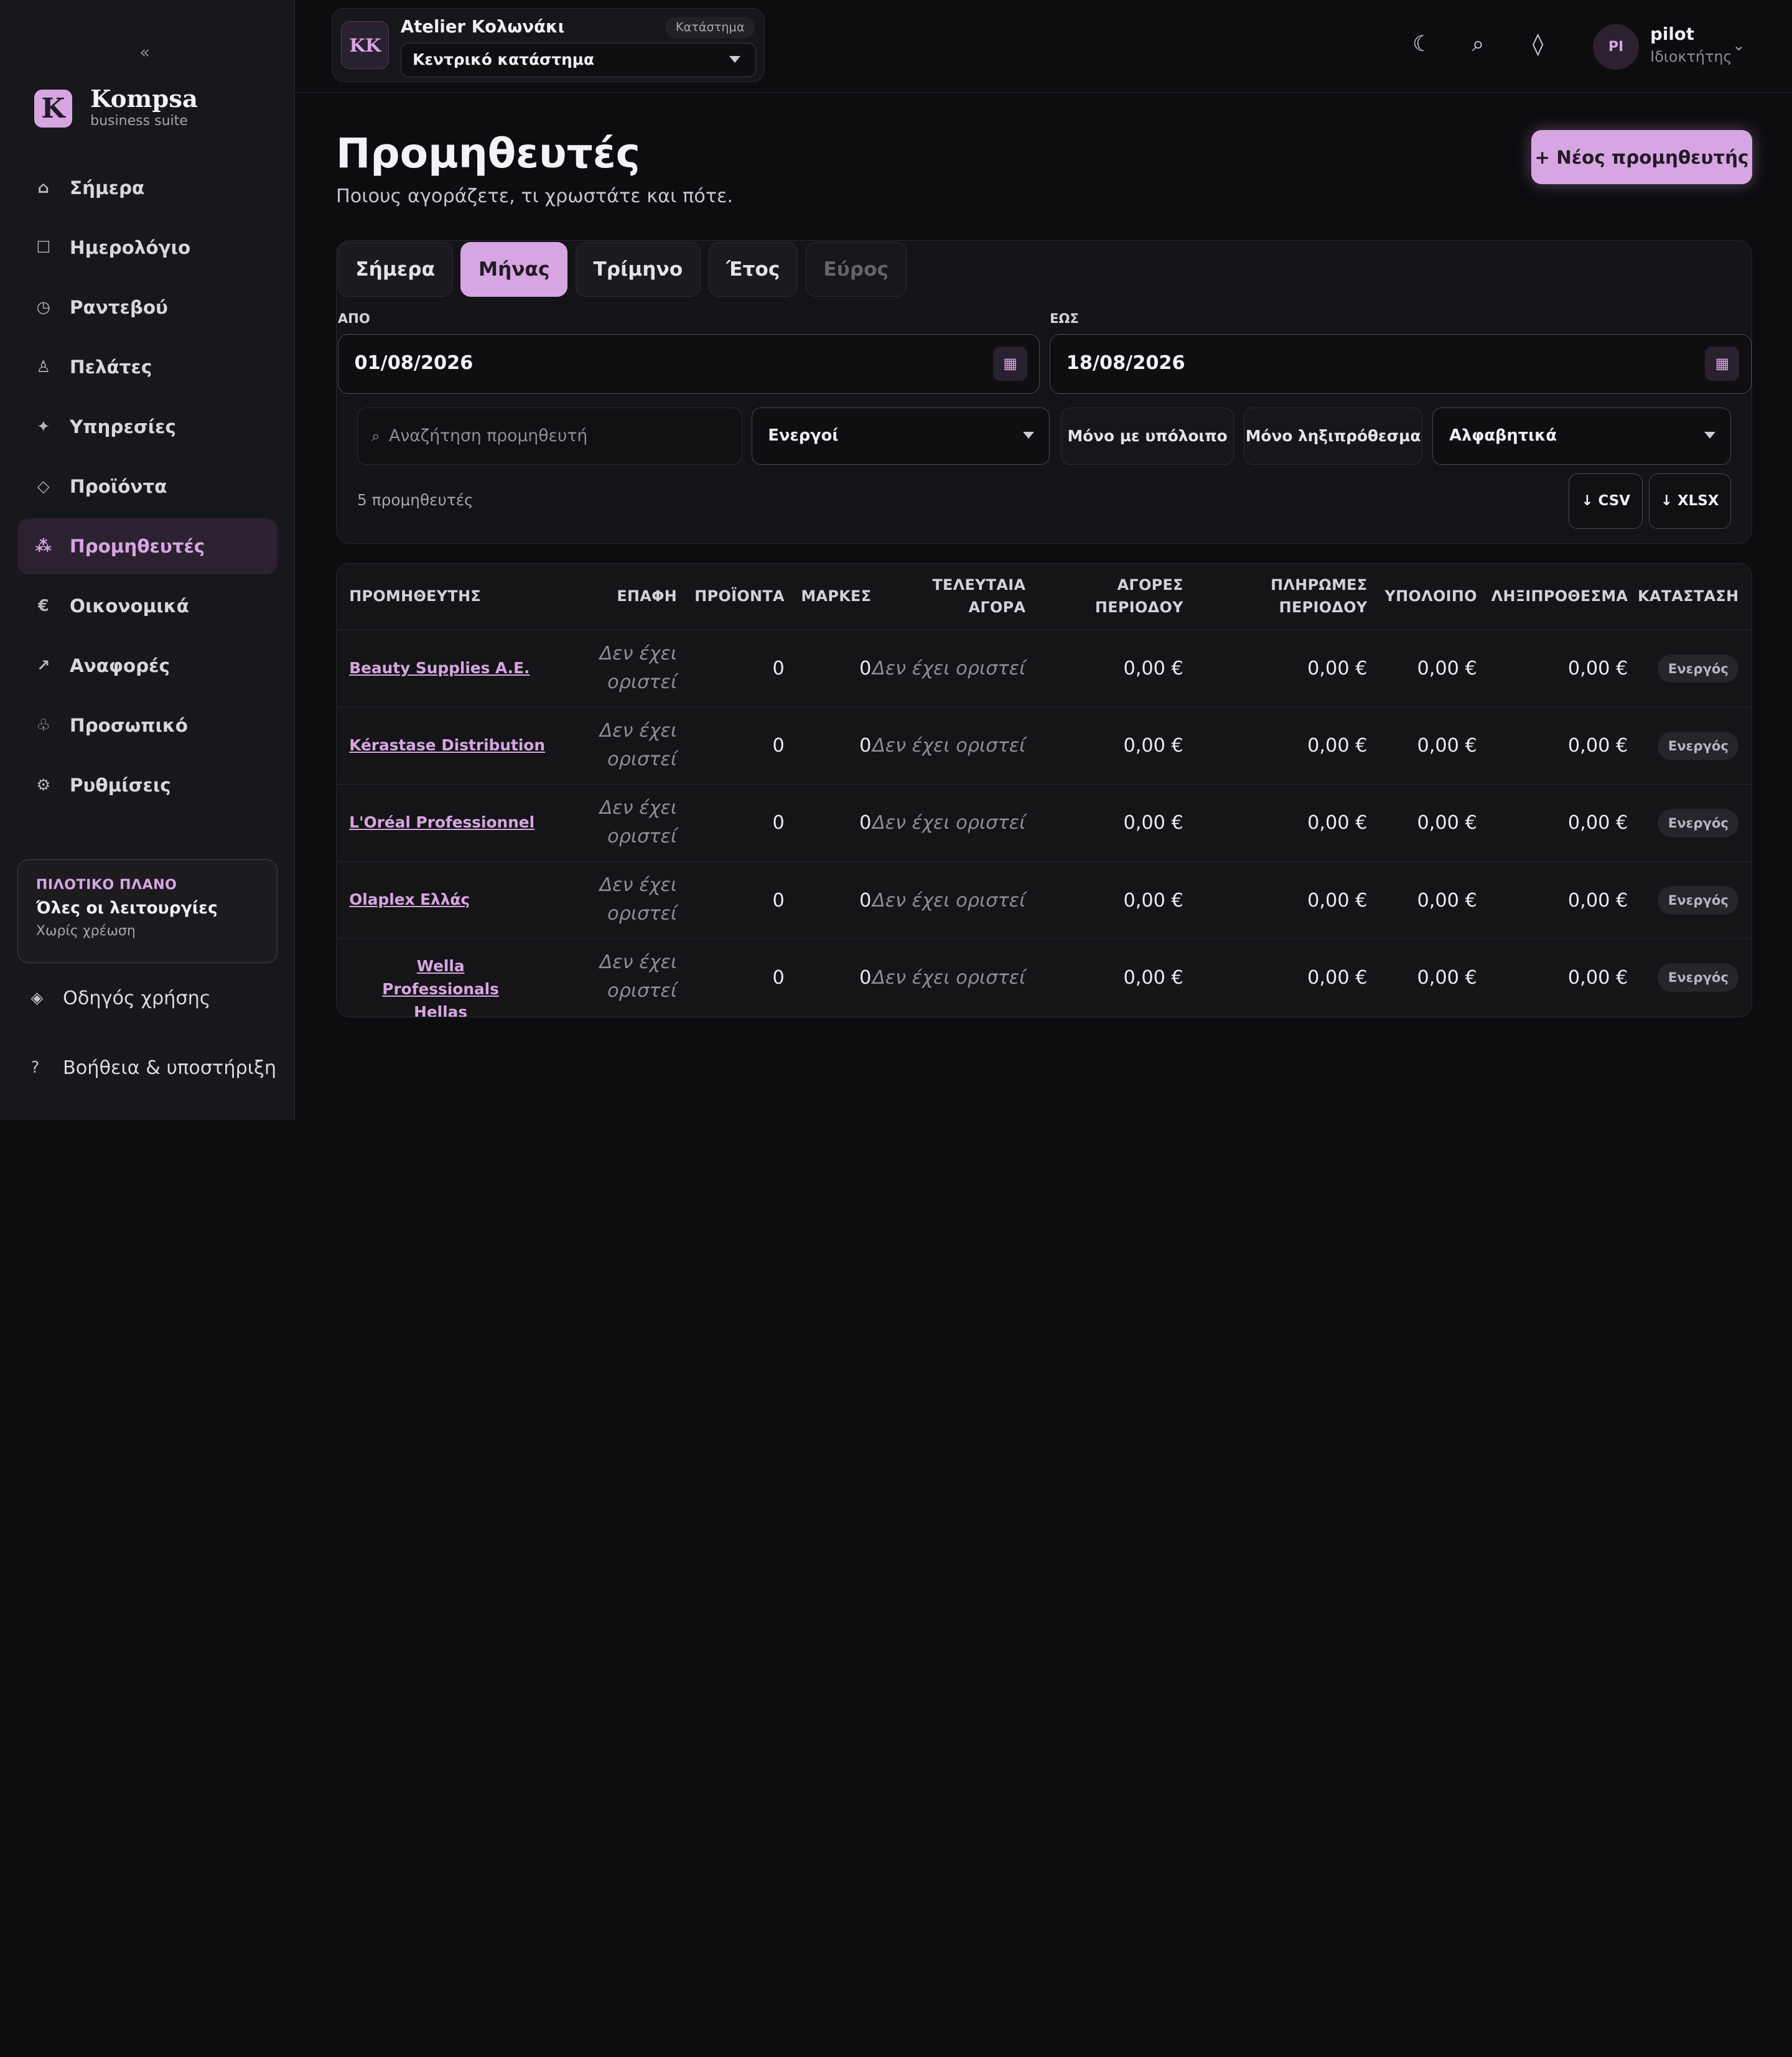 Image resolution: width=1792 pixels, height=2057 pixels. Describe the element at coordinates (514, 269) in the screenshot. I see `tab-period-1: Μήνας` at that location.